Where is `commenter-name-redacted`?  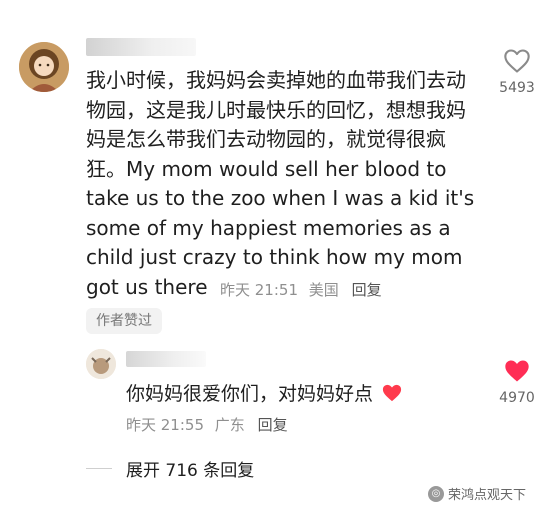
commenter-name-redacted is located at coordinates (141, 47).